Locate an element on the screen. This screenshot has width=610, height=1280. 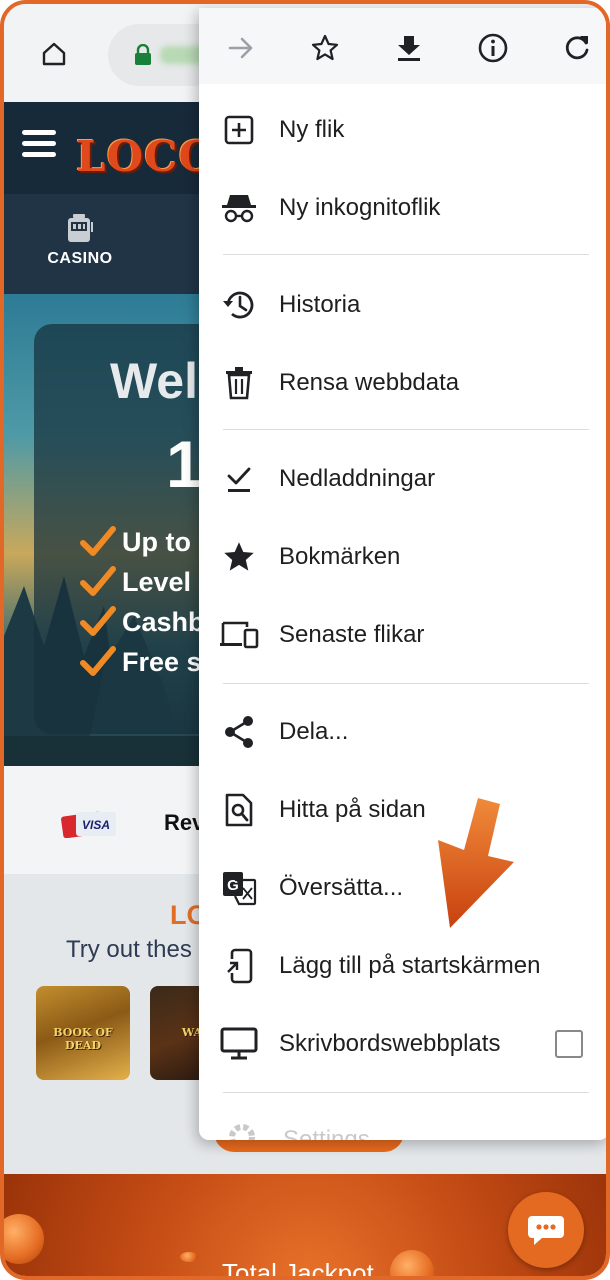
new-tab-icon is located at coordinates (239, 130).